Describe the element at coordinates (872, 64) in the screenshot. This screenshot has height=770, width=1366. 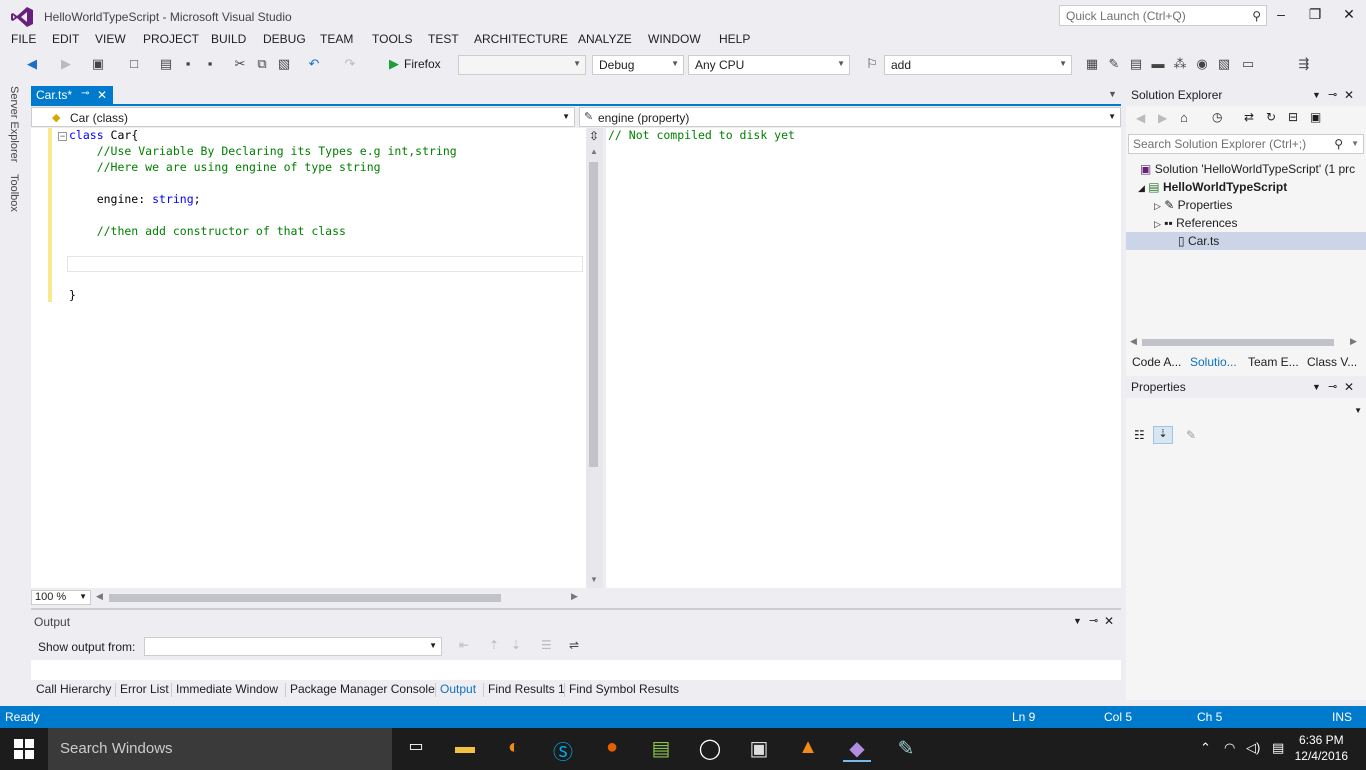
I see `find-icon: ⚐` at that location.